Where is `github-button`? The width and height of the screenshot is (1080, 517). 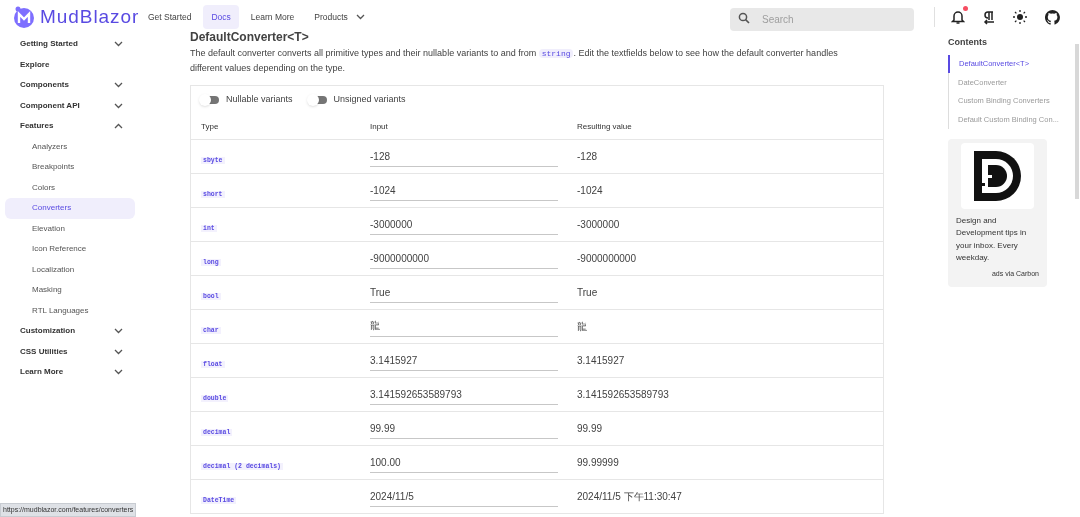
github-button is located at coordinates (1052, 17).